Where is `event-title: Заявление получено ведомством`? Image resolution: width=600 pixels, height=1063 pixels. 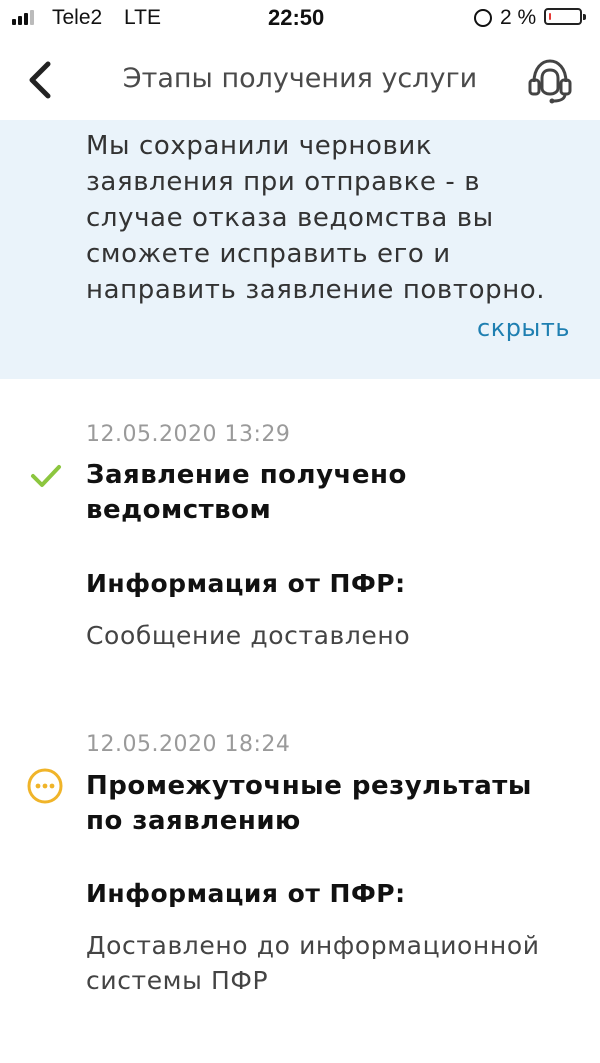 event-title: Заявление получено ведомством is located at coordinates (246, 492).